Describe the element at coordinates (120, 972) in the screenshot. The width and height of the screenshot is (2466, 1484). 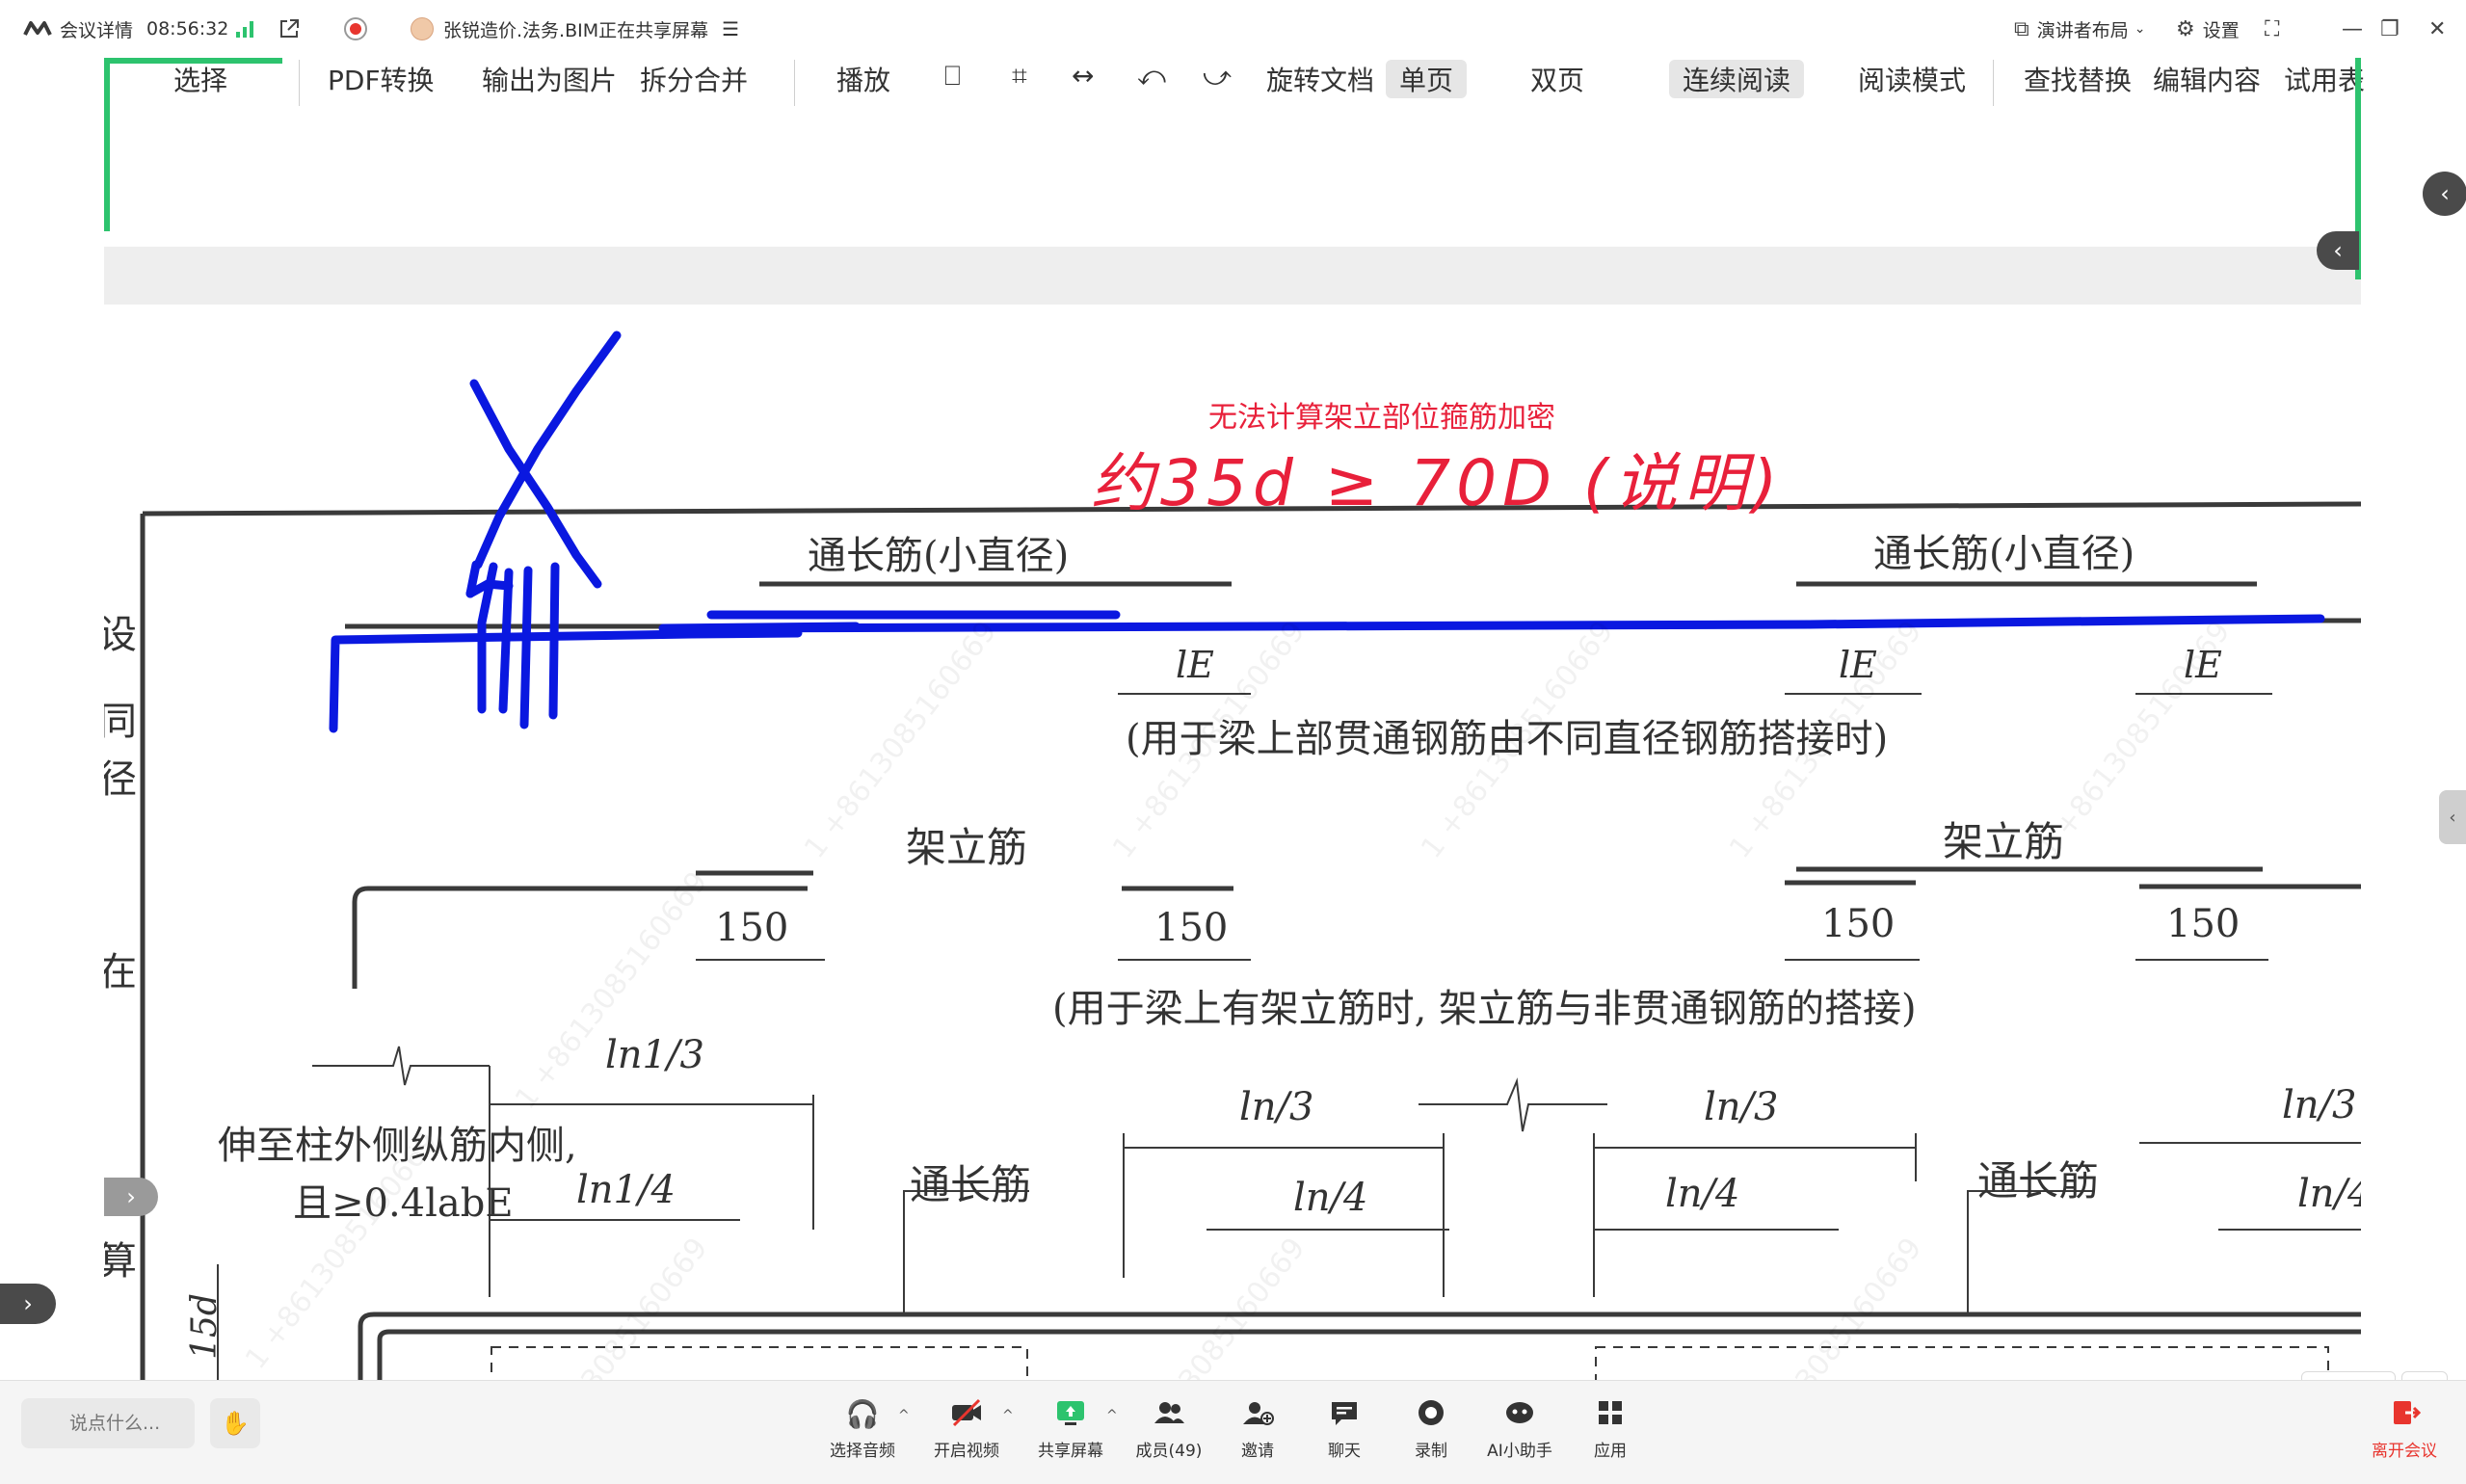
I see `edge-char-4: 在` at that location.